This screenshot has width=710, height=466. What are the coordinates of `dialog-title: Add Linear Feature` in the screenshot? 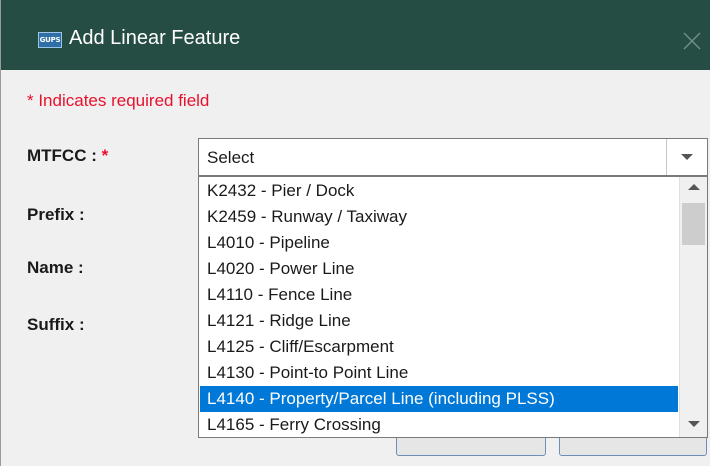 It's located at (155, 38).